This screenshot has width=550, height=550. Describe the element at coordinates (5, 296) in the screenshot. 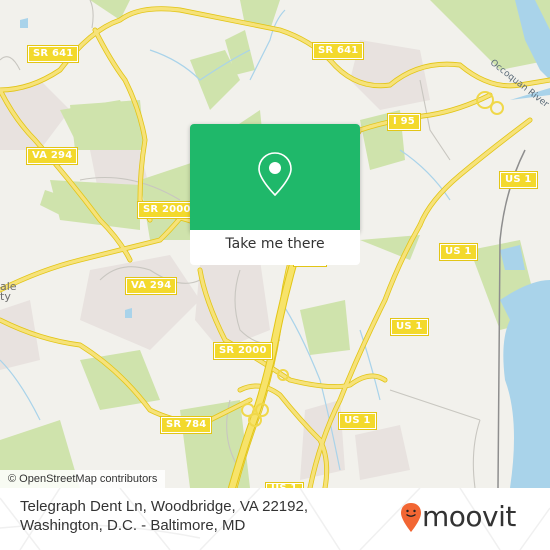

I see `place-label-line2: ty` at that location.